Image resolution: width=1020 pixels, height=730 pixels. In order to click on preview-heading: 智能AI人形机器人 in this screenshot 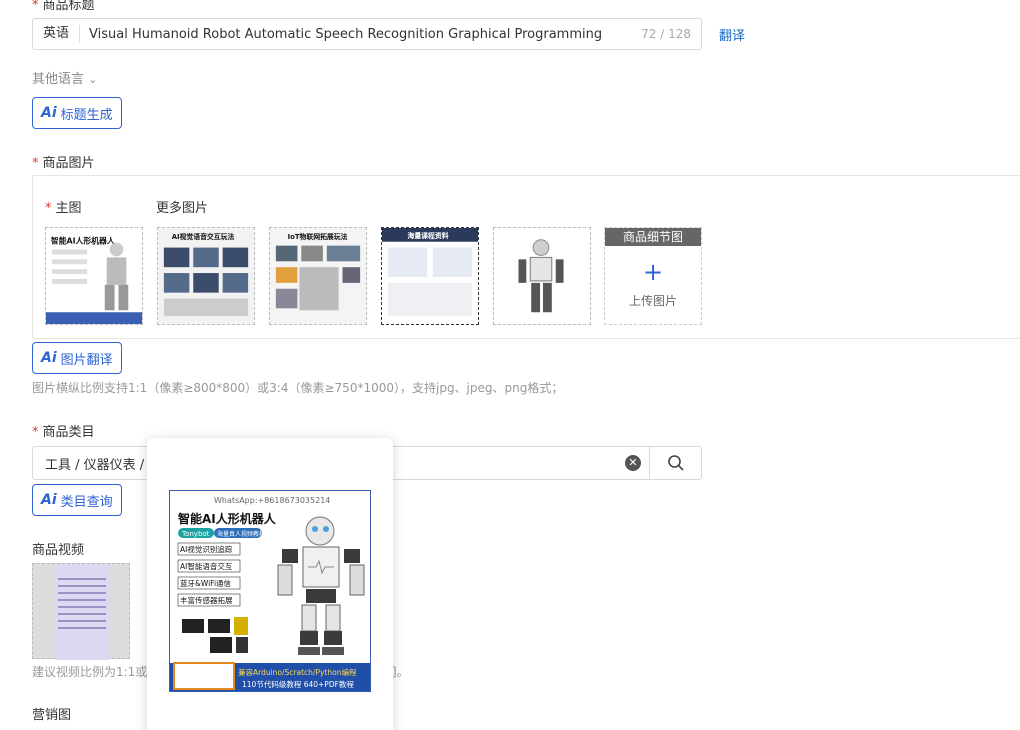, I will do `click(227, 518)`.